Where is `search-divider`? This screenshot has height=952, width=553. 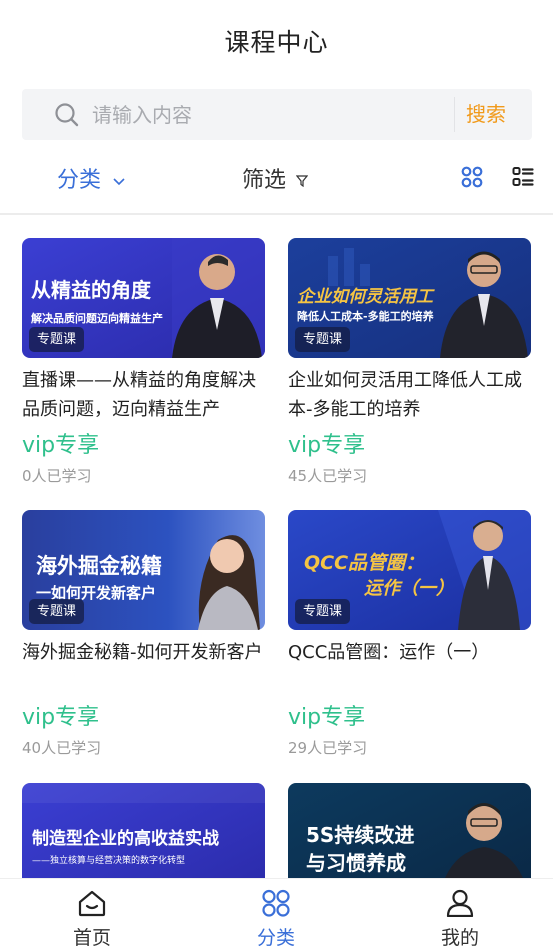
search-divider is located at coordinates (454, 114).